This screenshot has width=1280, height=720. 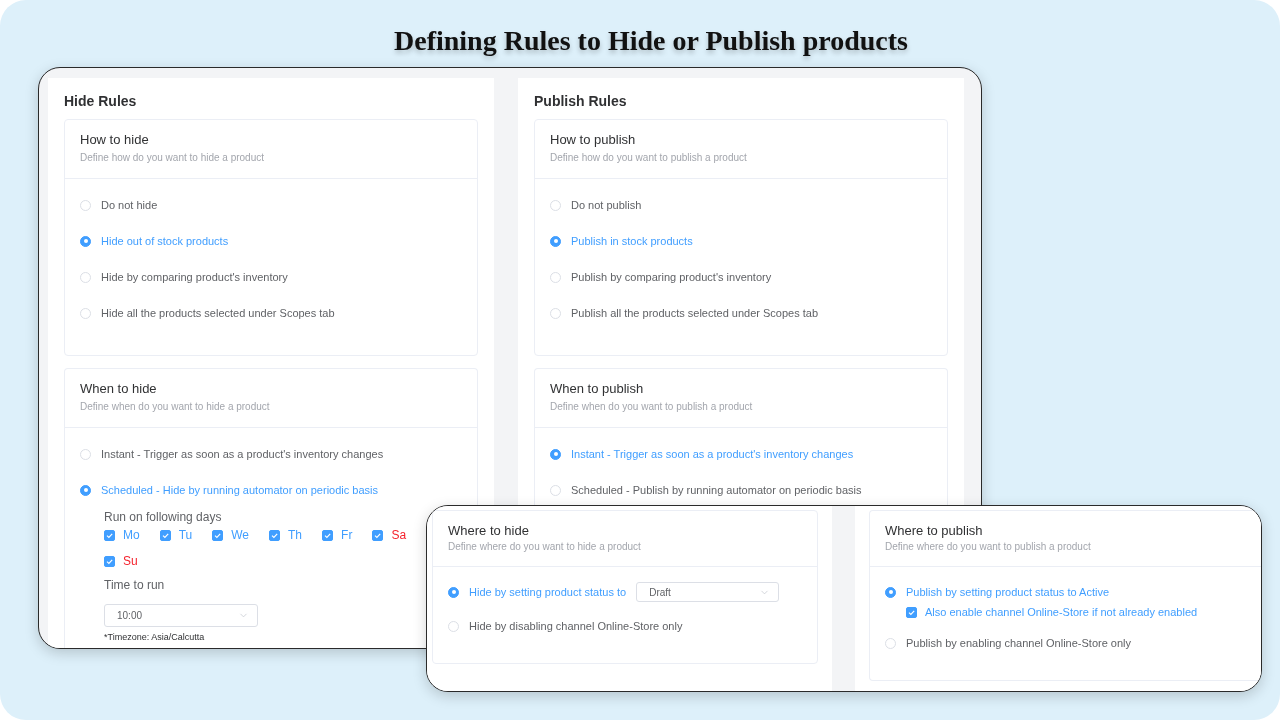 I want to click on card-title: Where to hide, so click(x=488, y=531).